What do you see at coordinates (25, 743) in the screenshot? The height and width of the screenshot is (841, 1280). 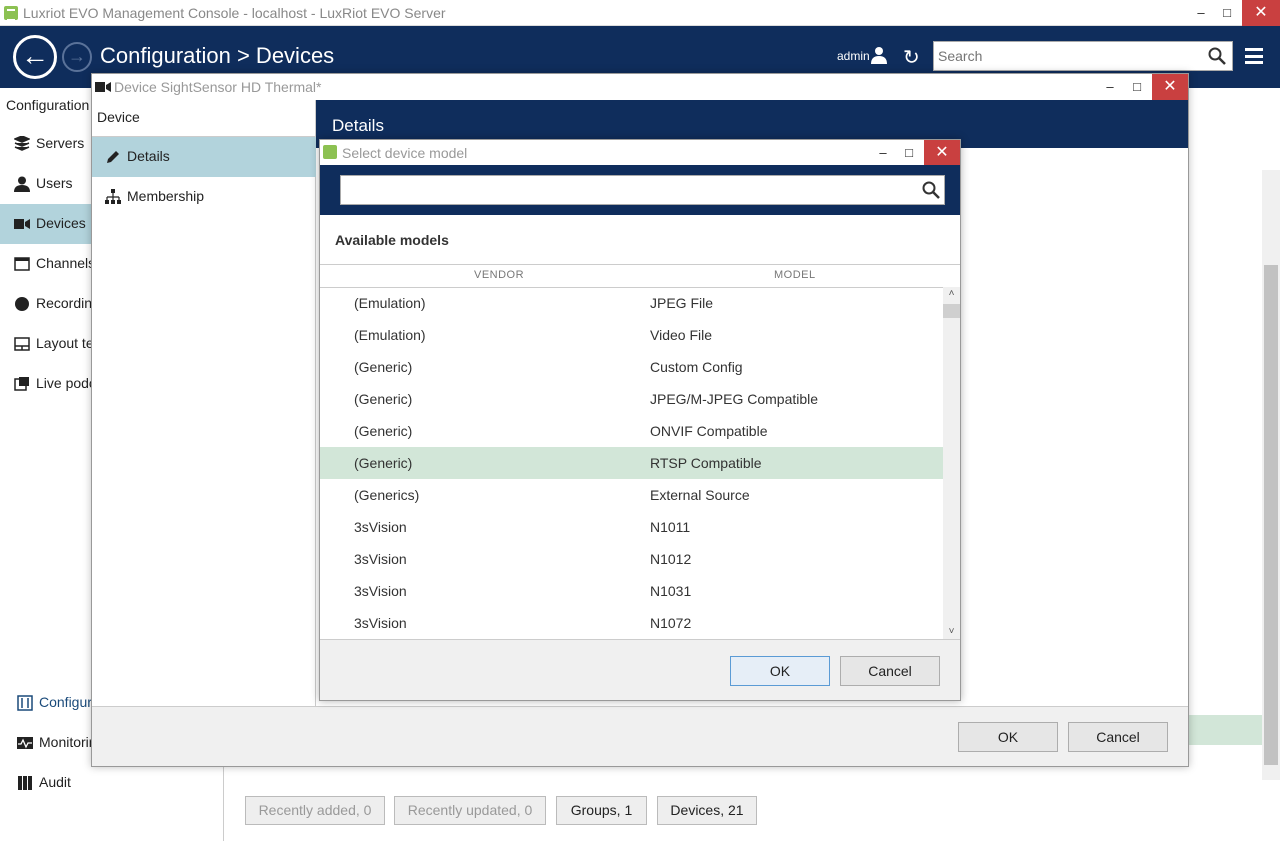 I see `monitoring-icon` at bounding box center [25, 743].